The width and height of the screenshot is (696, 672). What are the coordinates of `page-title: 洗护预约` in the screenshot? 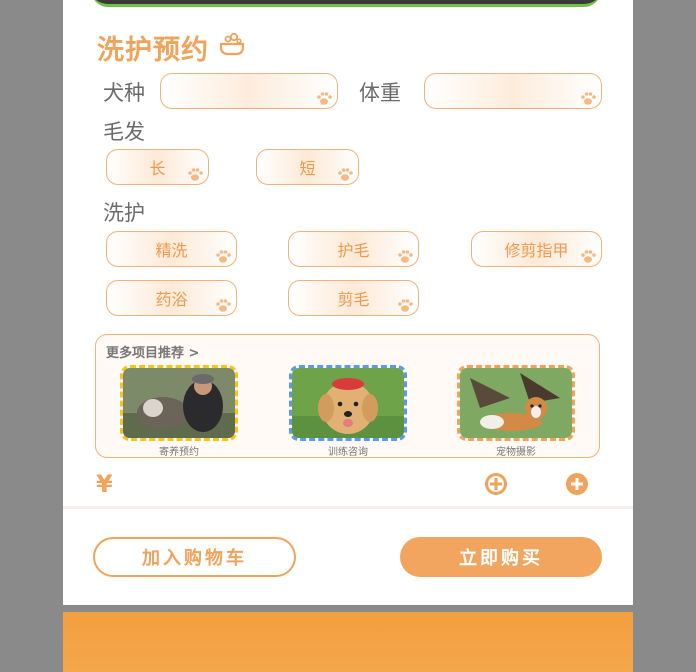 It's located at (153, 50).